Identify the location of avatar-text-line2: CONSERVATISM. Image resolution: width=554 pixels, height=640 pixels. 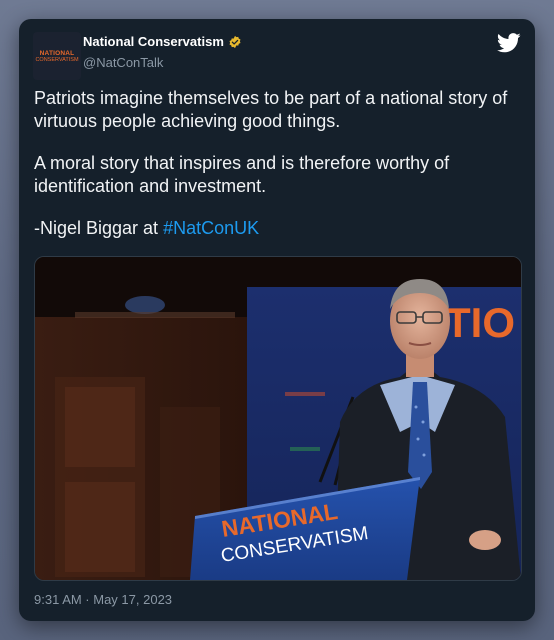
(57, 59).